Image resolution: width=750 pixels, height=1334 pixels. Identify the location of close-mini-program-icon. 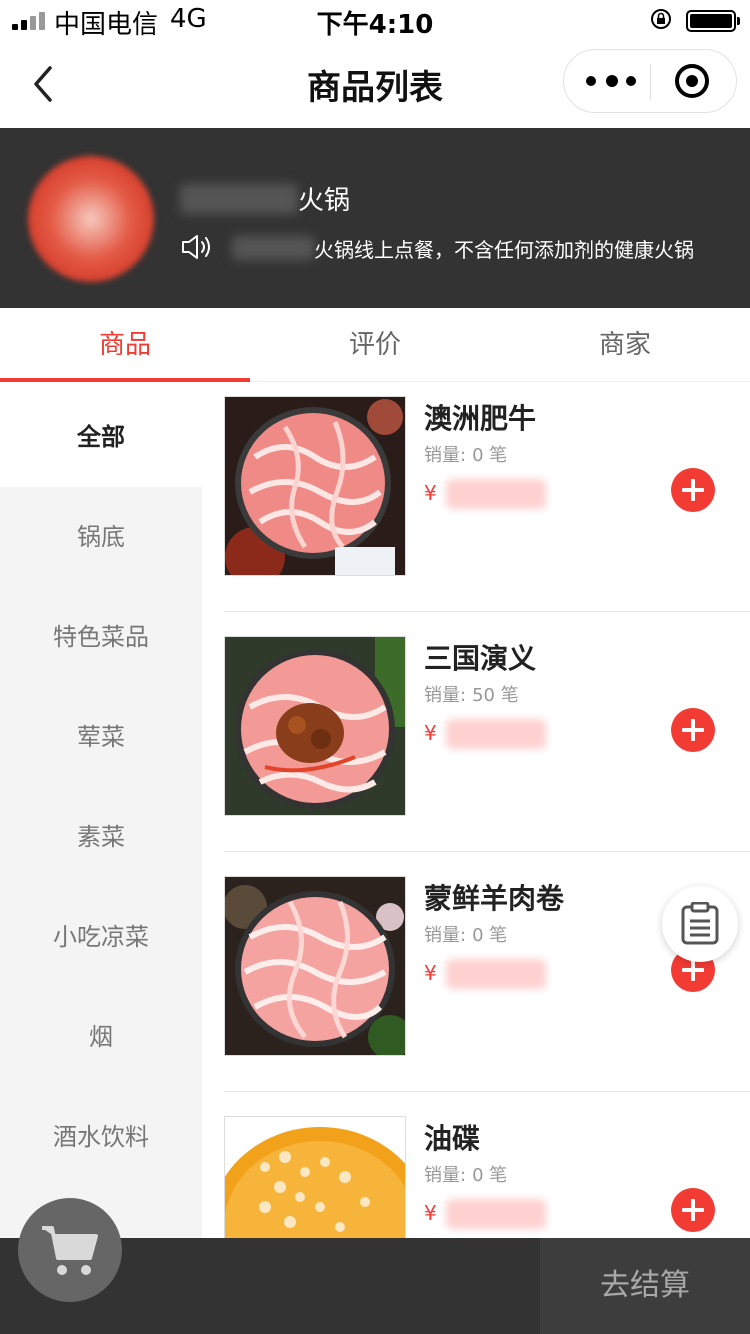
(692, 81).